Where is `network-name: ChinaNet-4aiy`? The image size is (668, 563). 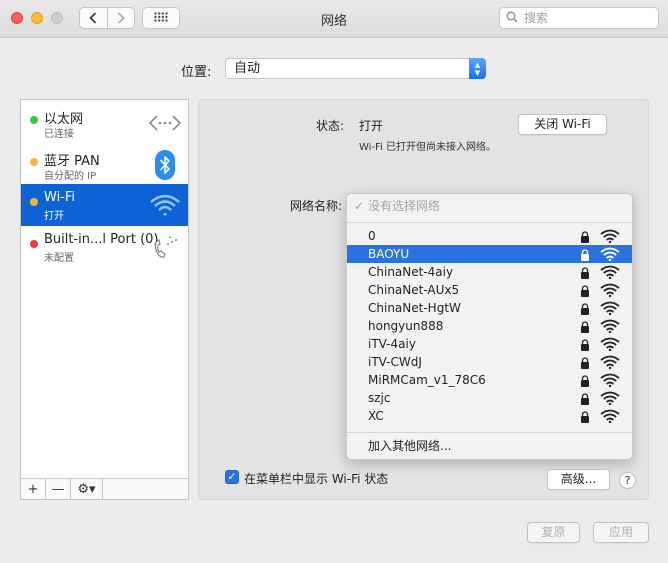 network-name: ChinaNet-4aiy is located at coordinates (411, 272).